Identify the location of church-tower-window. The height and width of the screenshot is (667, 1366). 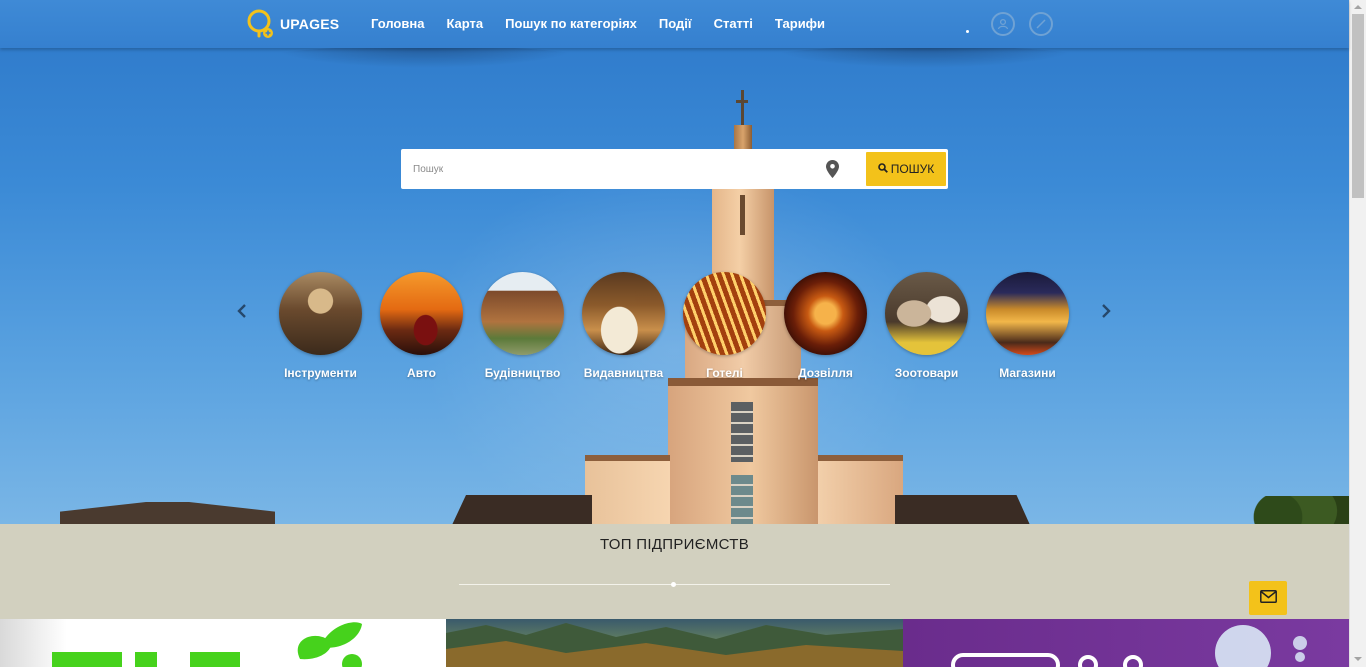
(742, 215).